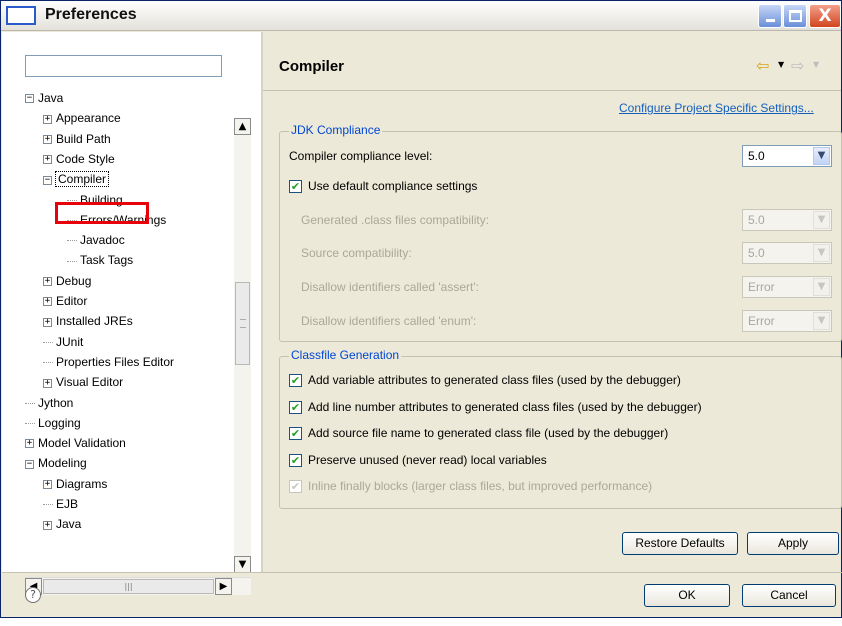 This screenshot has height=626, width=842. I want to click on tree-item: + Debug, so click(67, 281).